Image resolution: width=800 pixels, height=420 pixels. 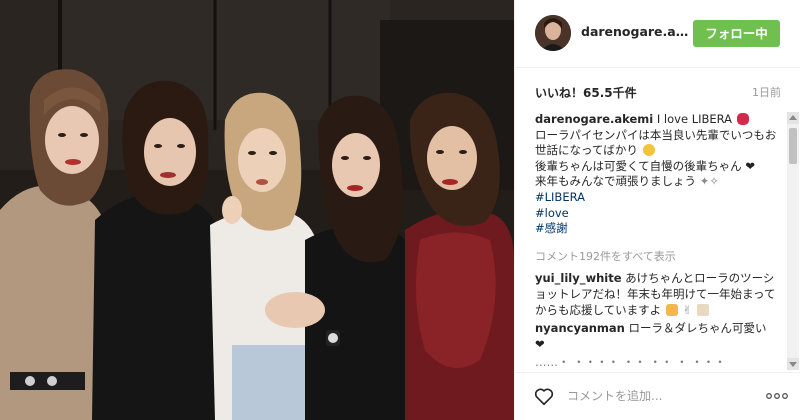 I want to click on caption-text-2: ローラパイセンパイは本当良い先輩でいつもお世話になってばかり, so click(x=656, y=142).